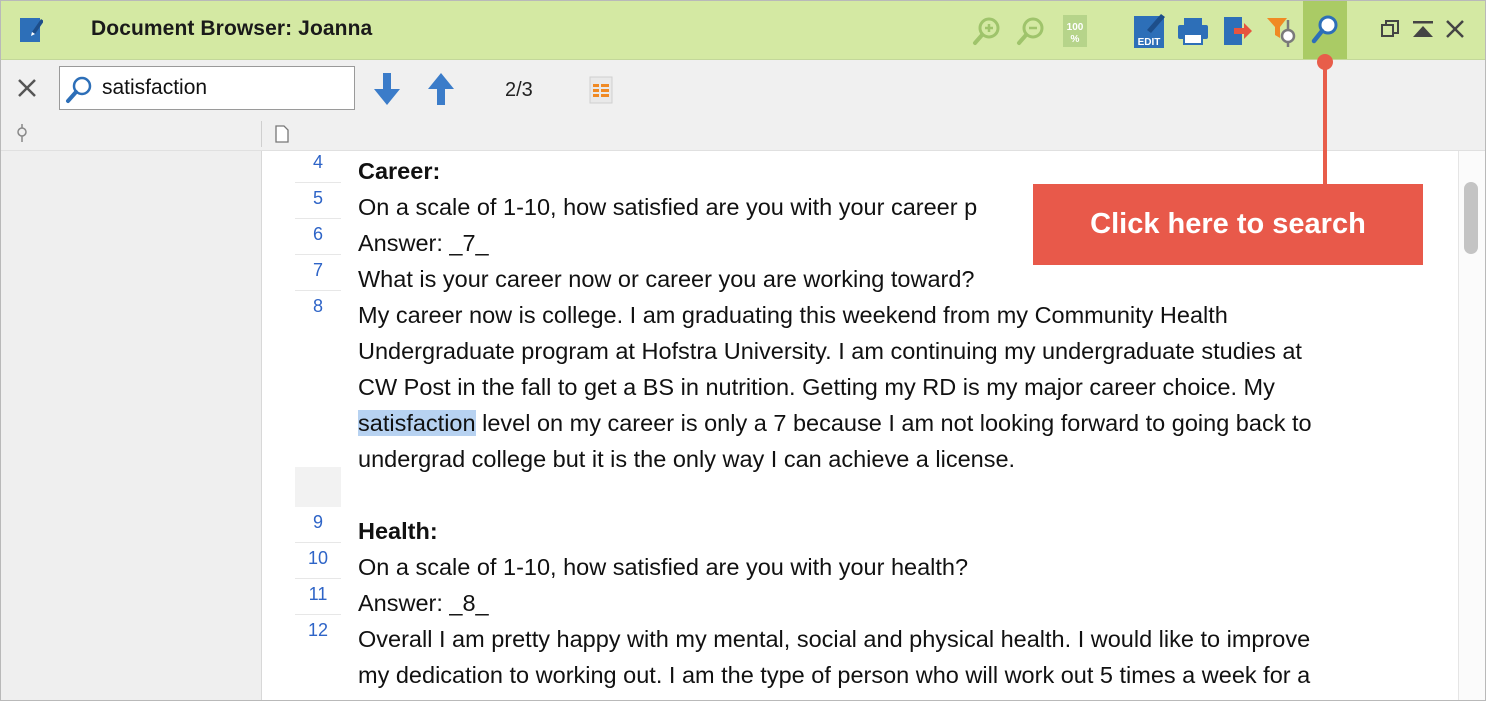  What do you see at coordinates (318, 598) in the screenshot?
I see `paragraph-number: 11` at bounding box center [318, 598].